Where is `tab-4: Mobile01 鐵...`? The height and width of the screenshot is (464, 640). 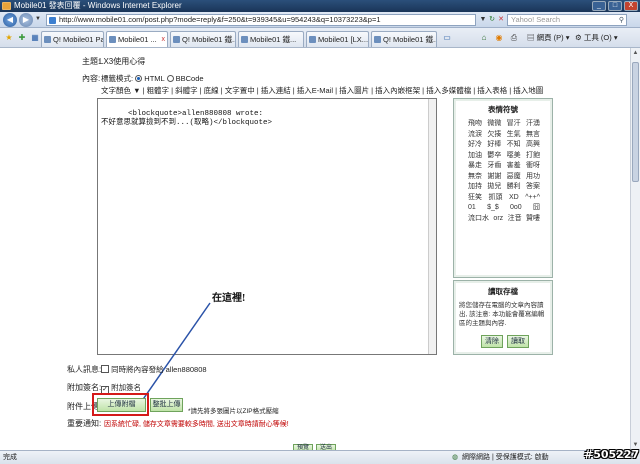
tab-4: Mobile01 鐵... is located at coordinates (271, 39).